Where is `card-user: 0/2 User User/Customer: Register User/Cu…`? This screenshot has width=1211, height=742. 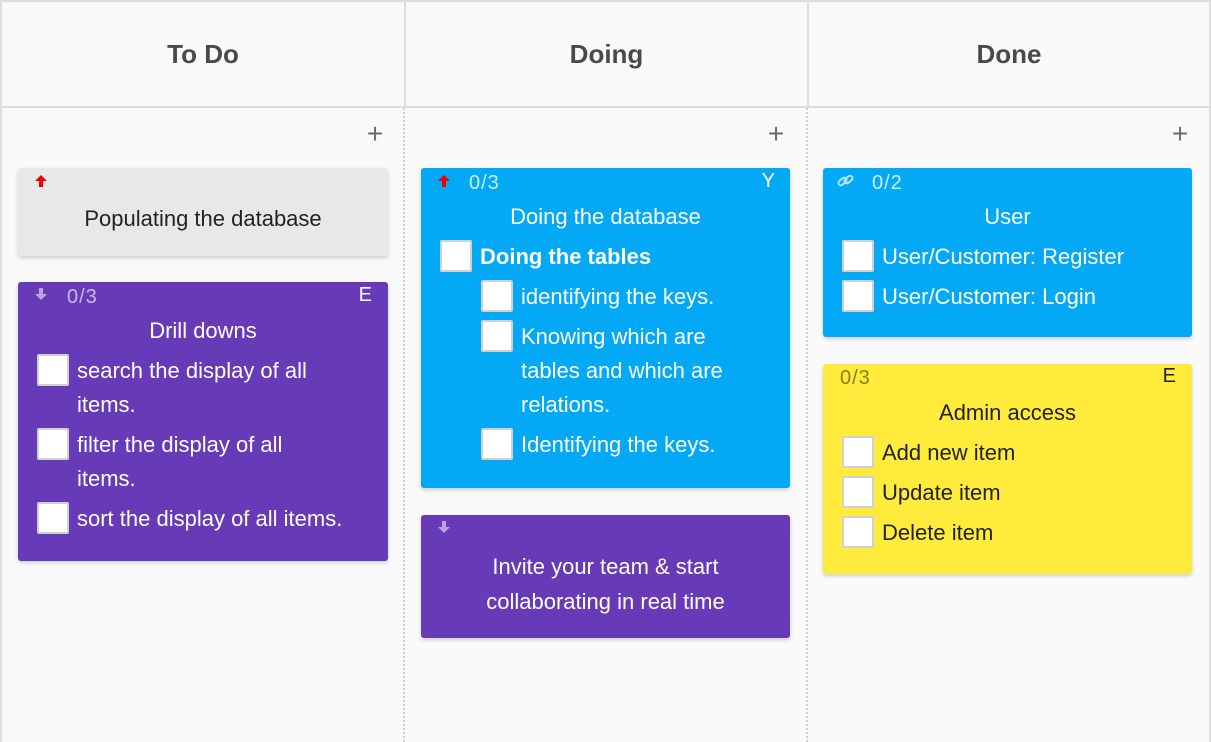 card-user: 0/2 User User/Customer: Register User/Cu… is located at coordinates (1007, 252).